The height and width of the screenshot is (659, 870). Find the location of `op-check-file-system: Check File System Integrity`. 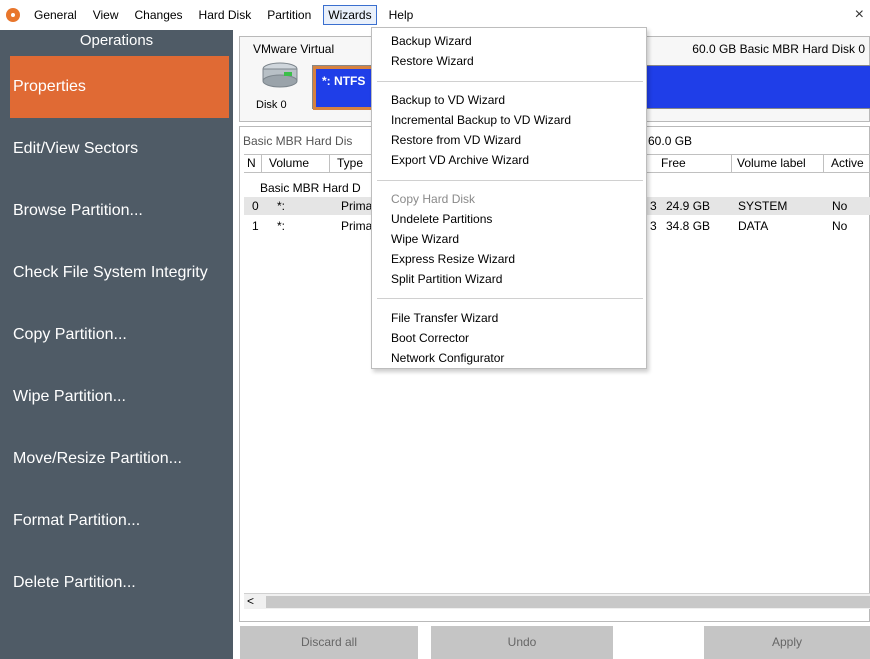

op-check-file-system: Check File System Integrity is located at coordinates (116, 273).